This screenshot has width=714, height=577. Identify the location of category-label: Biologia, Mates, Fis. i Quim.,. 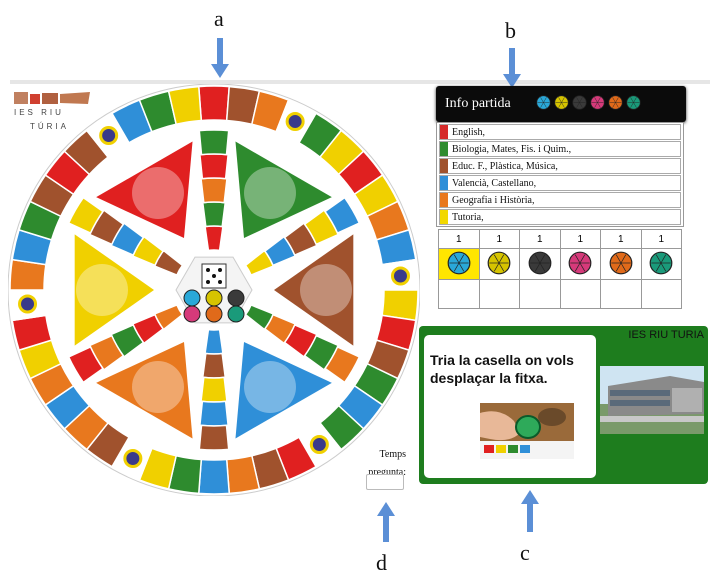
(512, 149).